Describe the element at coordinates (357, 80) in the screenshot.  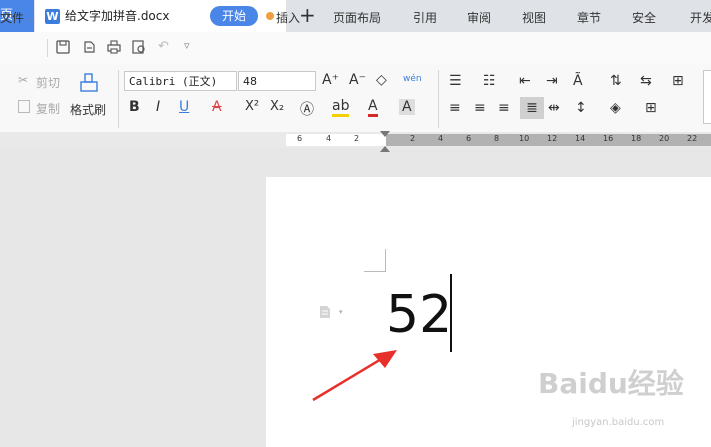
I see `shrink-font-button: A⁻` at that location.